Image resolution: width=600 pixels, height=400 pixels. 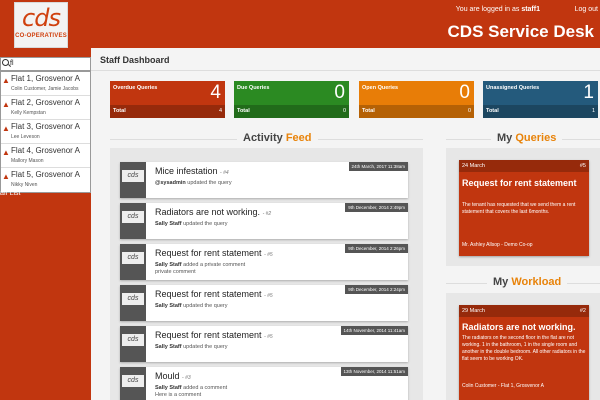 I want to click on app-title: CDS Service Desk, so click(x=520, y=31).